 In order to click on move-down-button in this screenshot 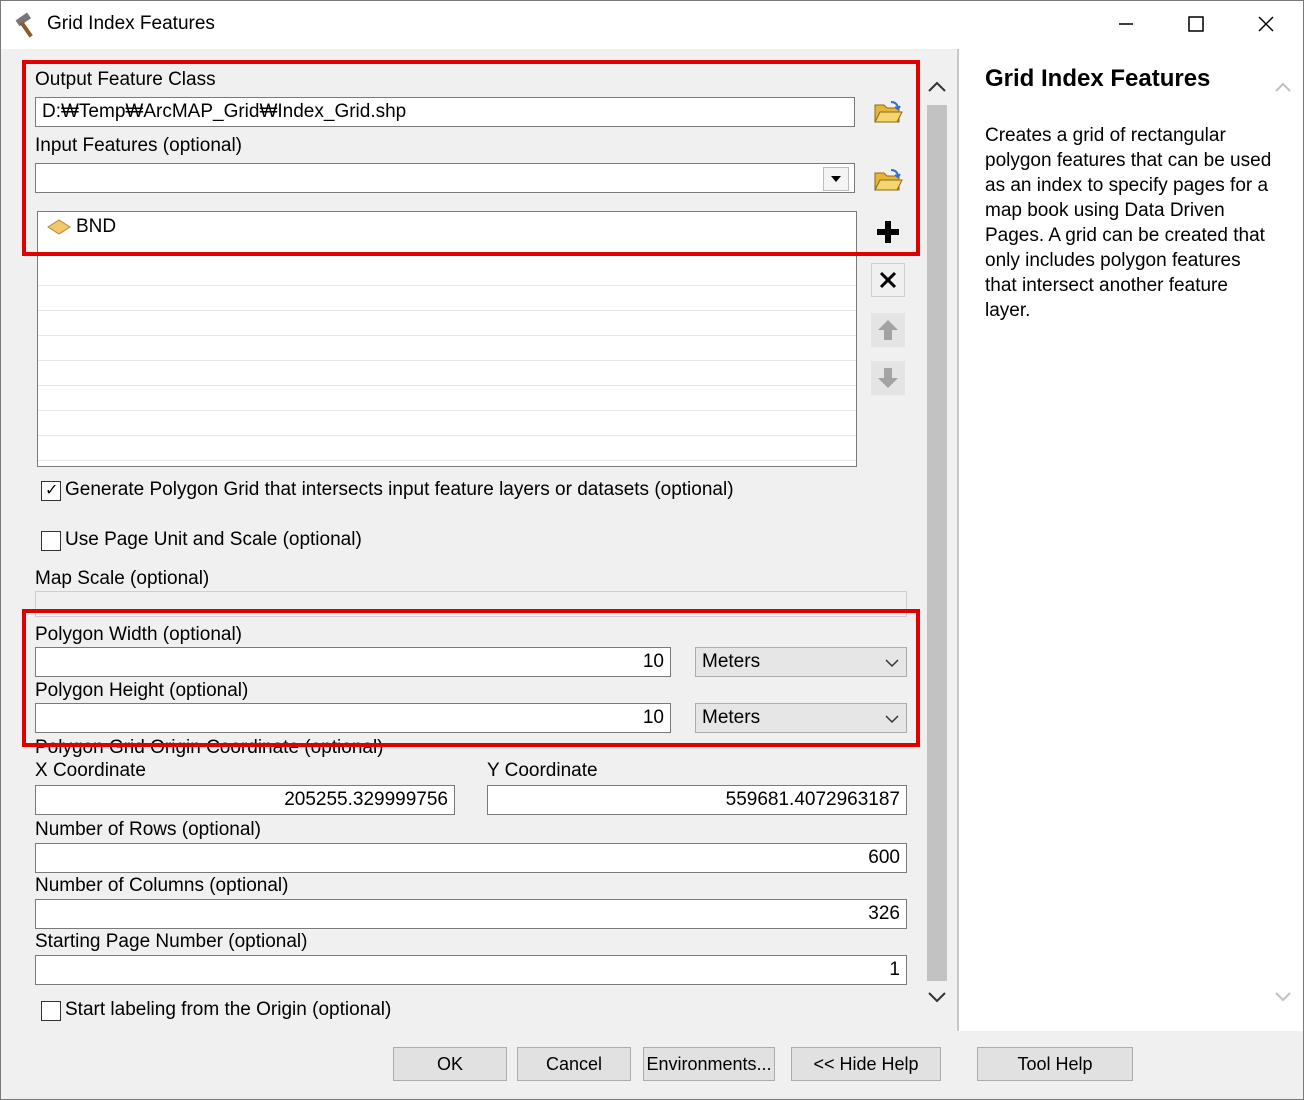, I will do `click(888, 378)`.